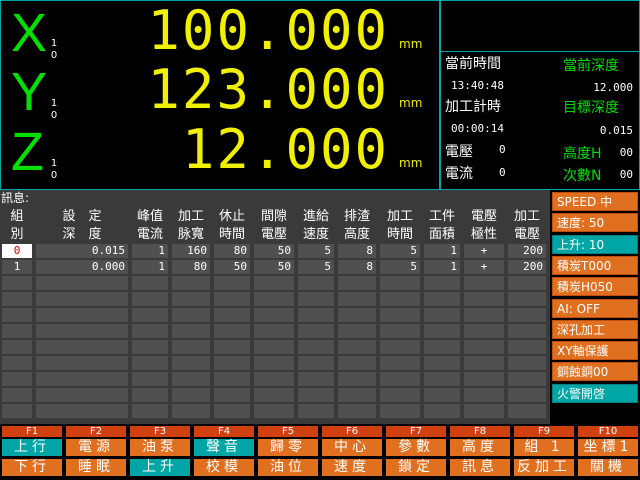  Describe the element at coordinates (352, 447) in the screenshot. I see `fkey-top-button-f6: 中心` at that location.